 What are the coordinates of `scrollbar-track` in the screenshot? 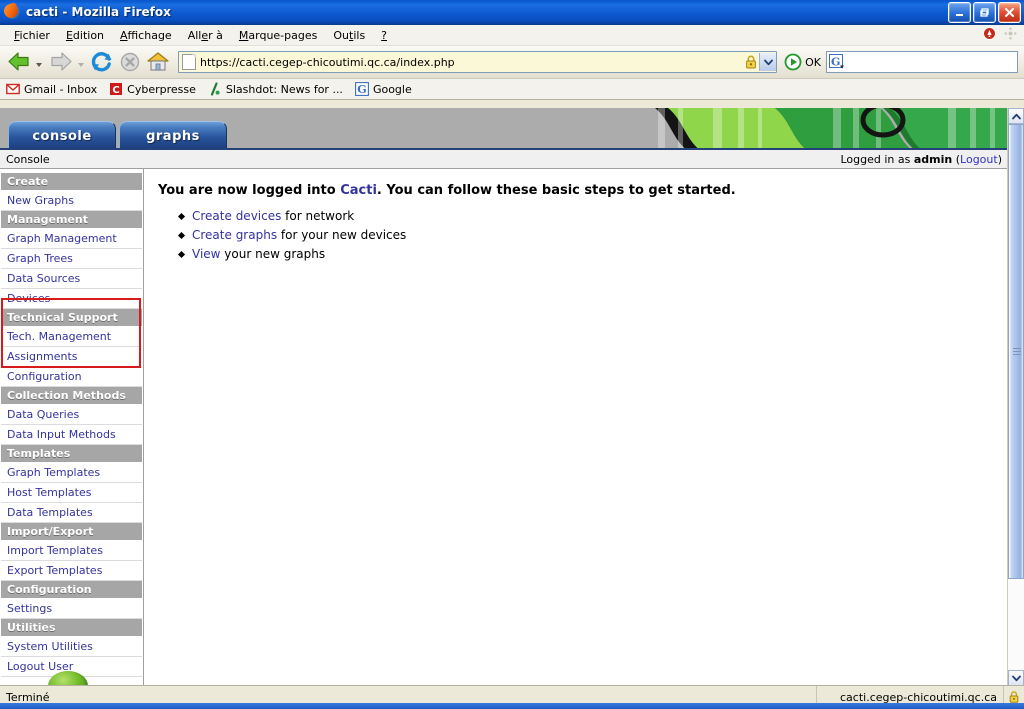 It's located at (1016, 397).